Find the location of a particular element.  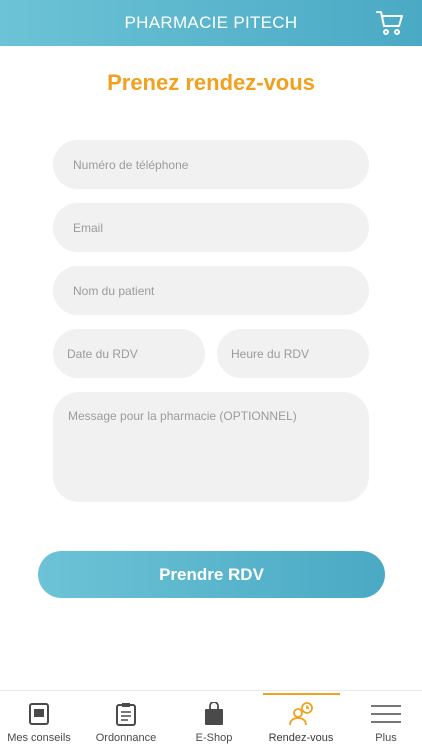

cart-icon is located at coordinates (390, 23).